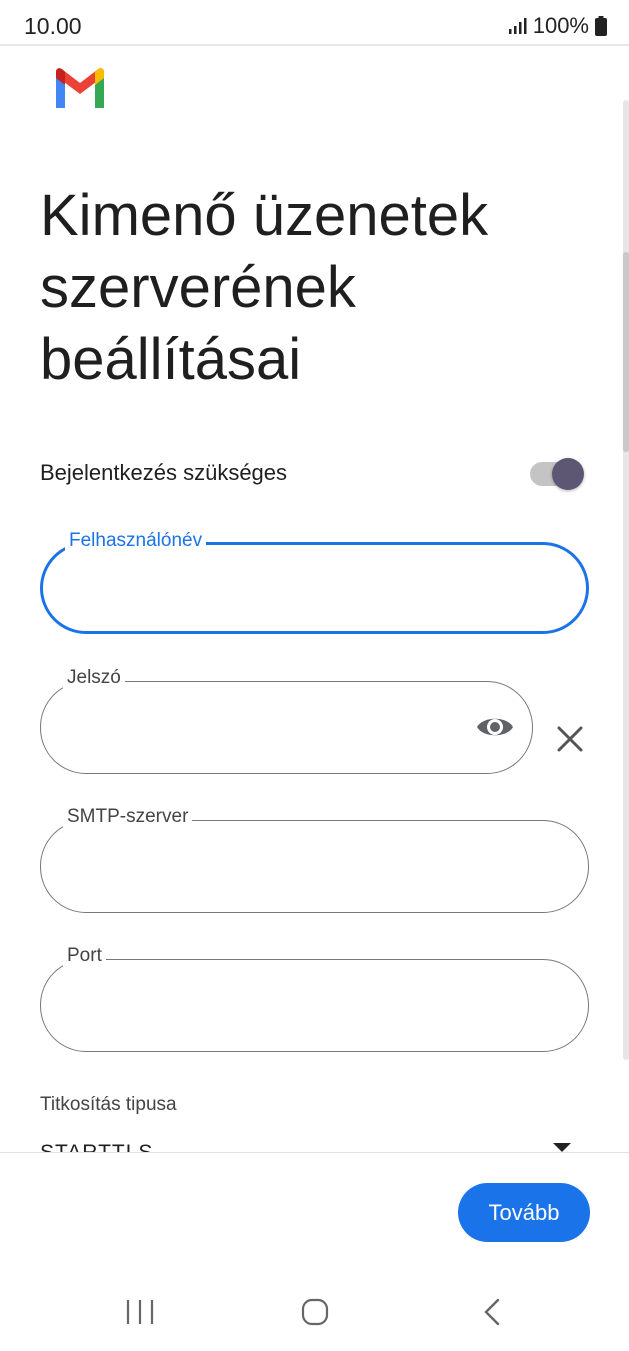 This screenshot has width=629, height=1351. I want to click on status-indicators: 100%, so click(557, 26).